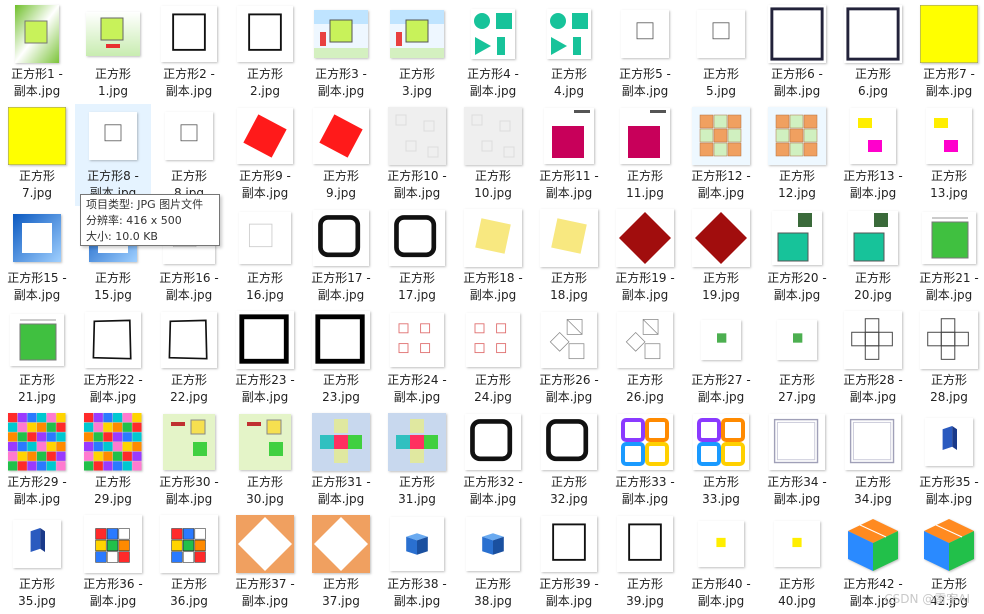 Image resolution: width=984 pixels, height=614 pixels. Describe the element at coordinates (341, 563) in the screenshot. I see `file-item: 正方形 37.jpg` at that location.